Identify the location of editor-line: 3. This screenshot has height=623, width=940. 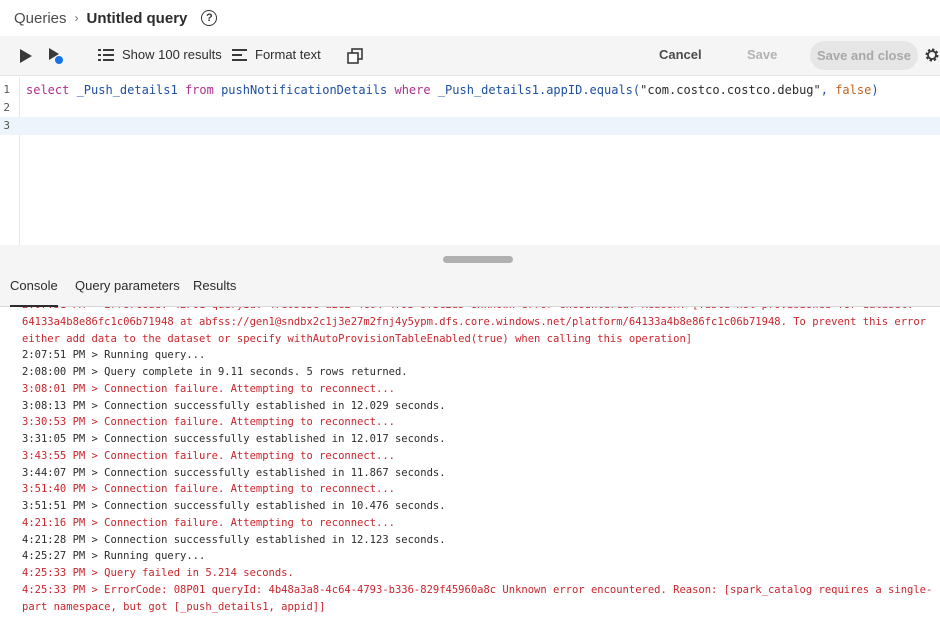
(470, 126).